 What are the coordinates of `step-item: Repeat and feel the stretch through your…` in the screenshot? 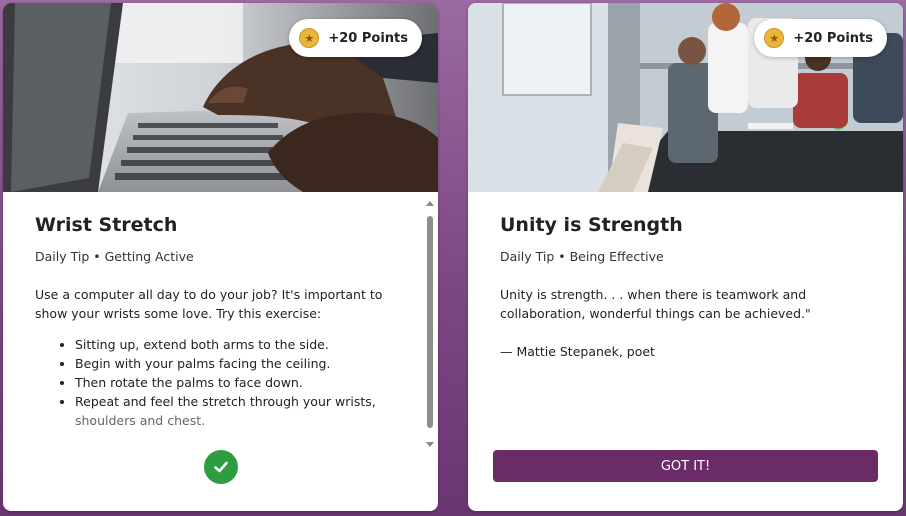 It's located at (250, 401).